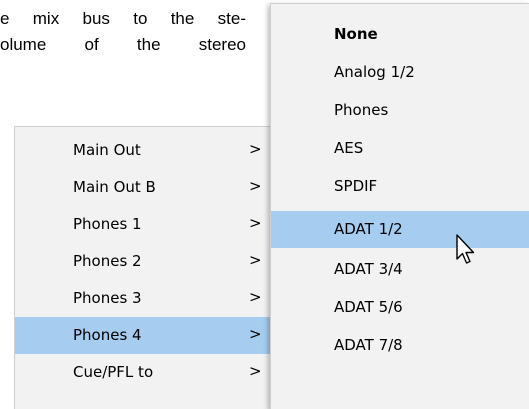  I want to click on arrow-pointer-icon, so click(465, 249).